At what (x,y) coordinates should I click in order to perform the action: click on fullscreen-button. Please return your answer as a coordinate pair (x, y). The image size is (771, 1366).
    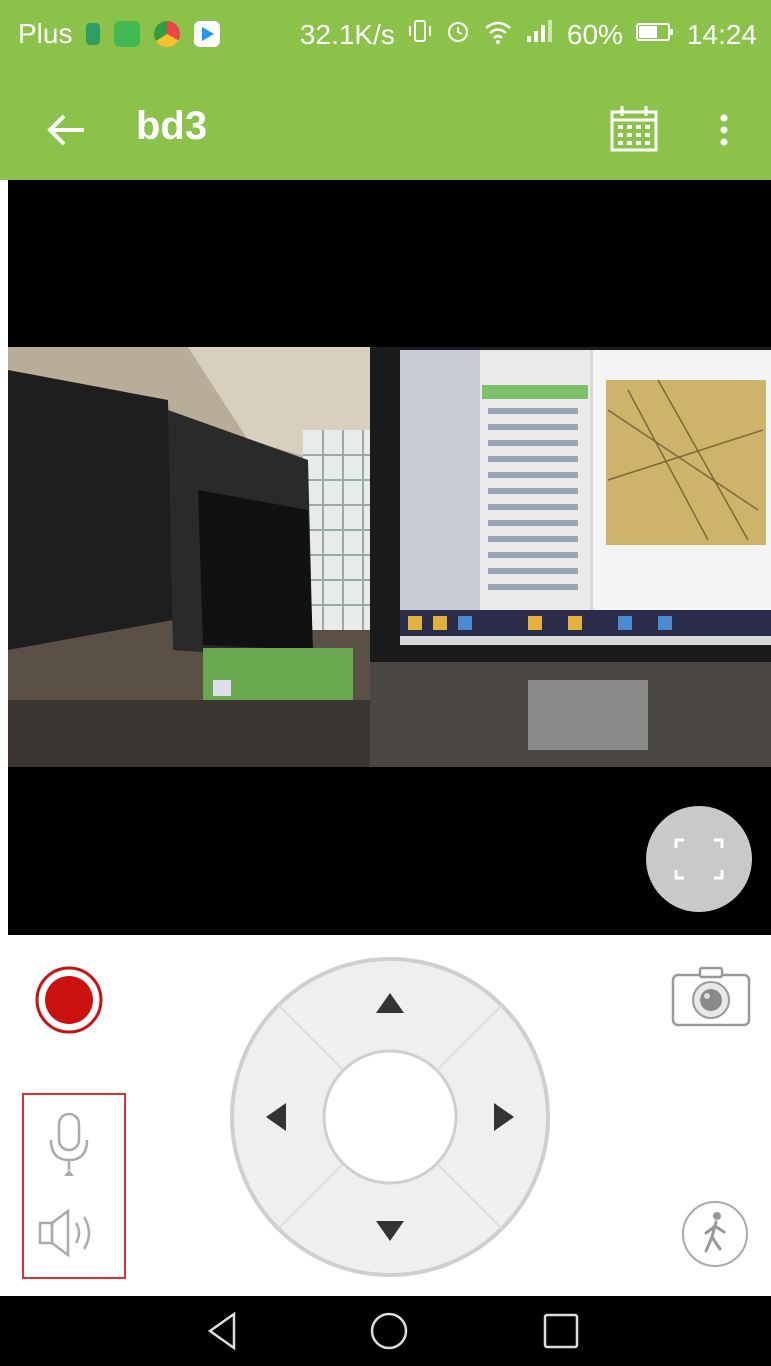
    Looking at the image, I should click on (699, 859).